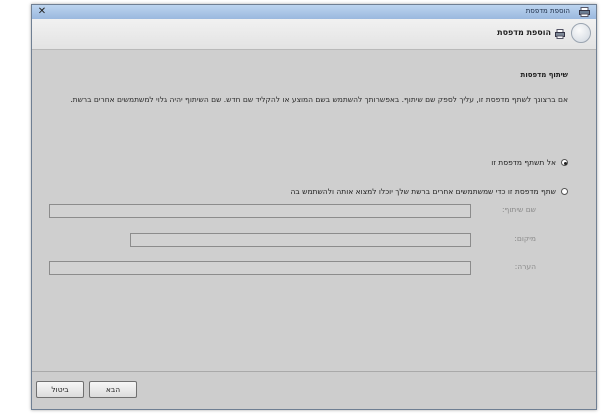 Image resolution: width=603 pixels, height=415 pixels. Describe the element at coordinates (525, 238) in the screenshot. I see `location-label: מיקום:` at that location.